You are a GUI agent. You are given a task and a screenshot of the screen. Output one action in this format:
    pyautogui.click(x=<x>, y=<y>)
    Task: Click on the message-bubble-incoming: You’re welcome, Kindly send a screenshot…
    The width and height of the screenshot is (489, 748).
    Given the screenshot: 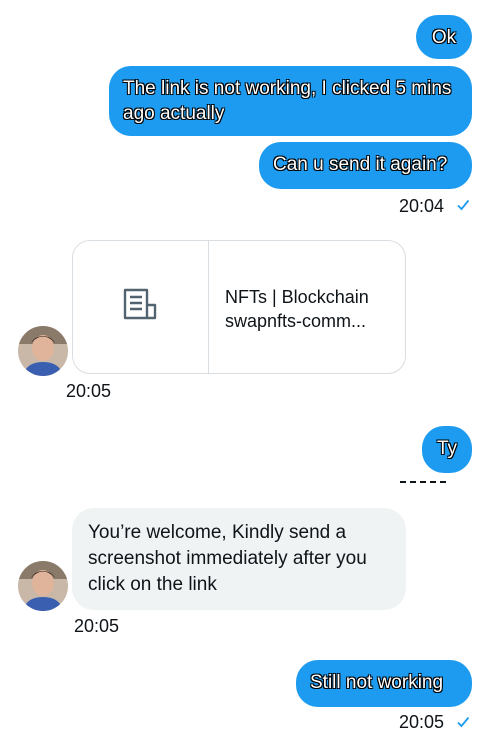 What is the action you would take?
    pyautogui.click(x=239, y=559)
    